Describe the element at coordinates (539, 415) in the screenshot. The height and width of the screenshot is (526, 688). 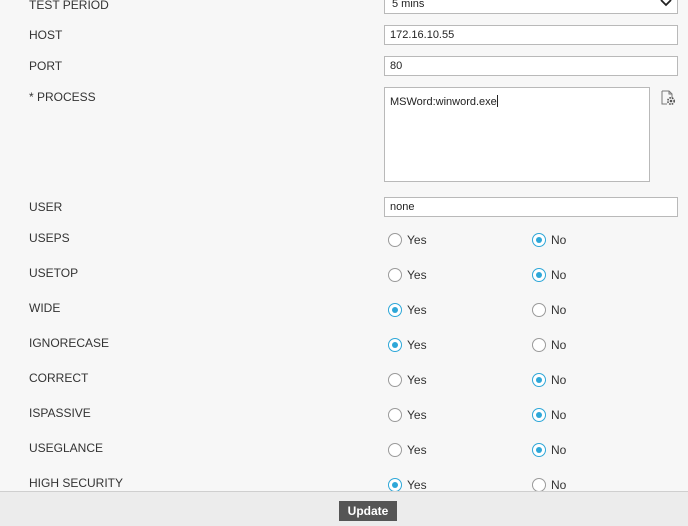
I see `ispassive-no-radio` at that location.